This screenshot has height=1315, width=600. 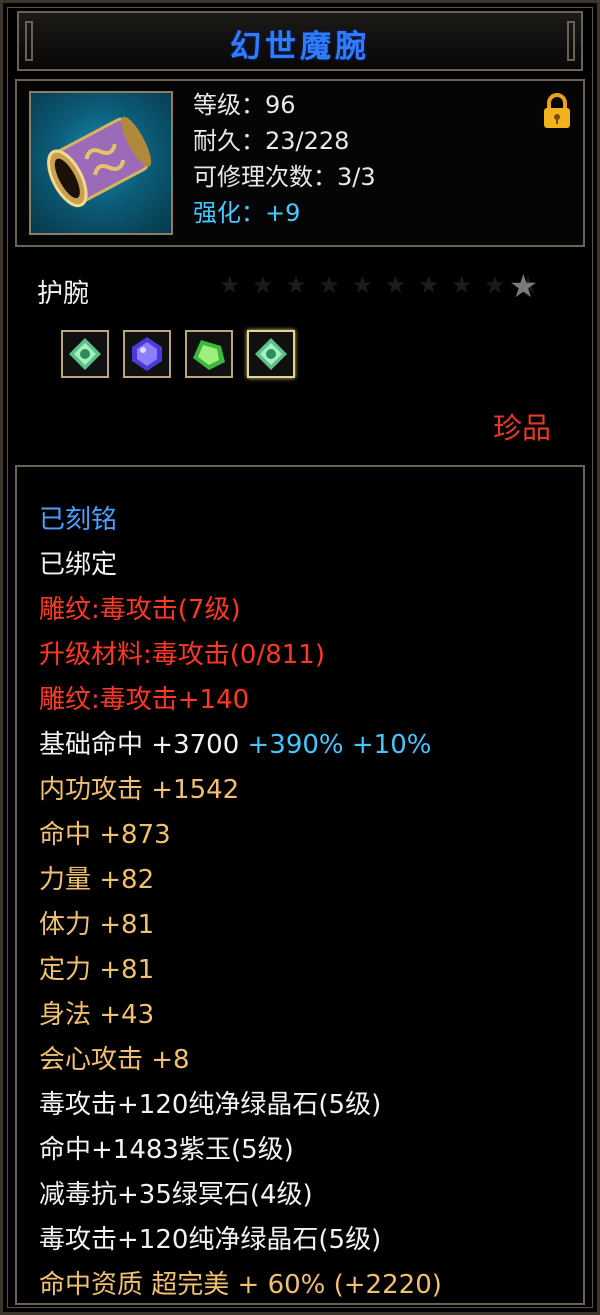 I want to click on gem-bonus-4: 毒攻击+120纯净绿晶石(5级), so click(x=210, y=1240).